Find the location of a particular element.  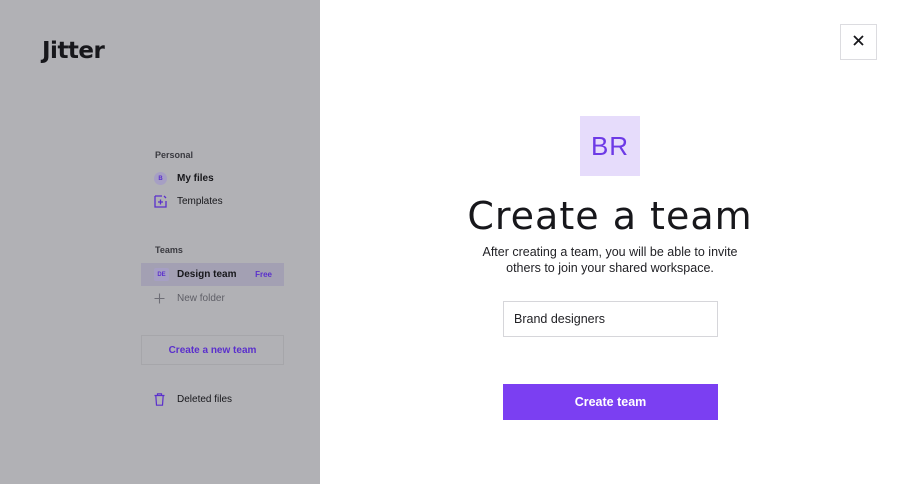

sidebar-item-label: New folder is located at coordinates (201, 298).